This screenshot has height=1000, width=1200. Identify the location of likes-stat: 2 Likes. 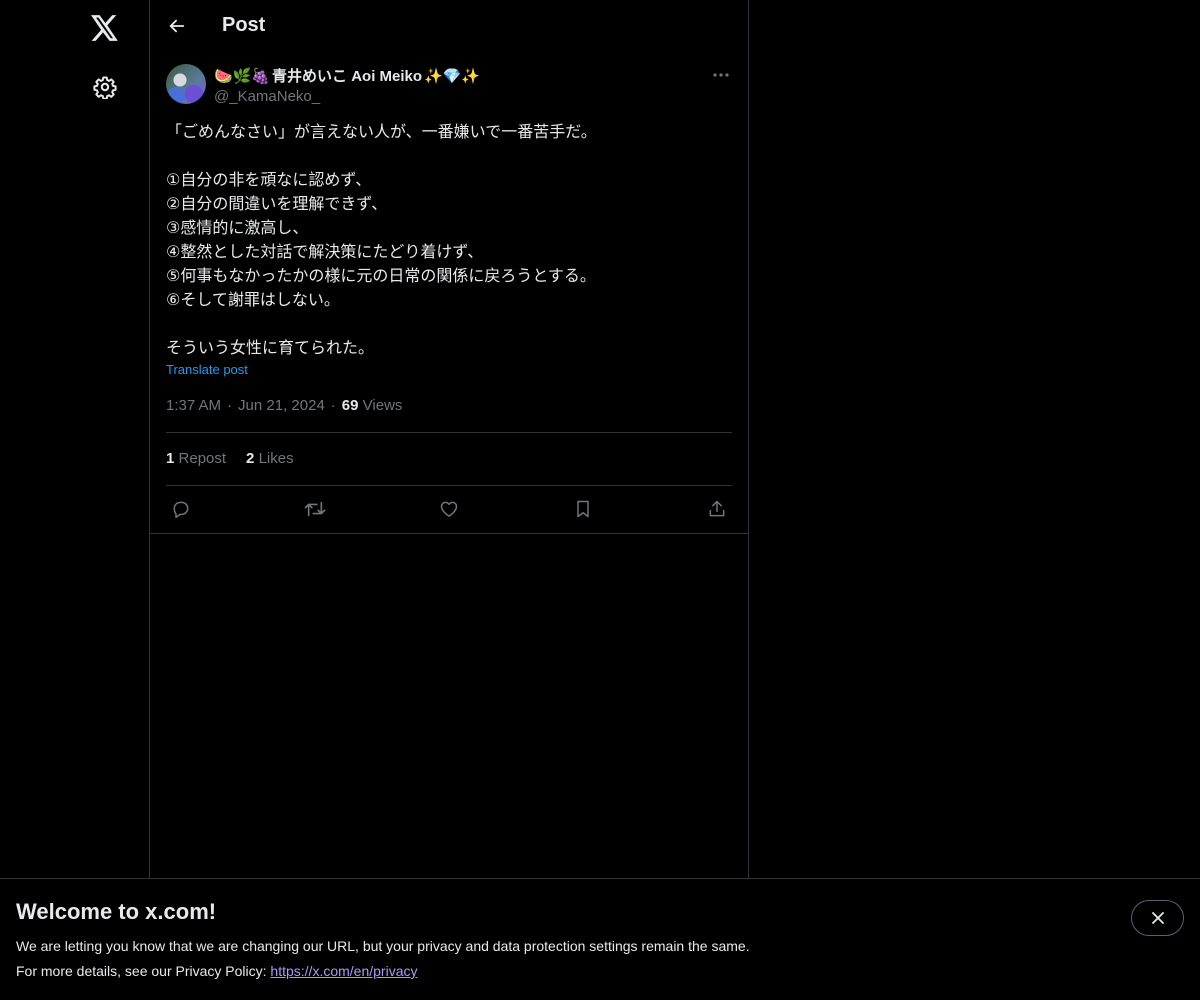
(270, 458).